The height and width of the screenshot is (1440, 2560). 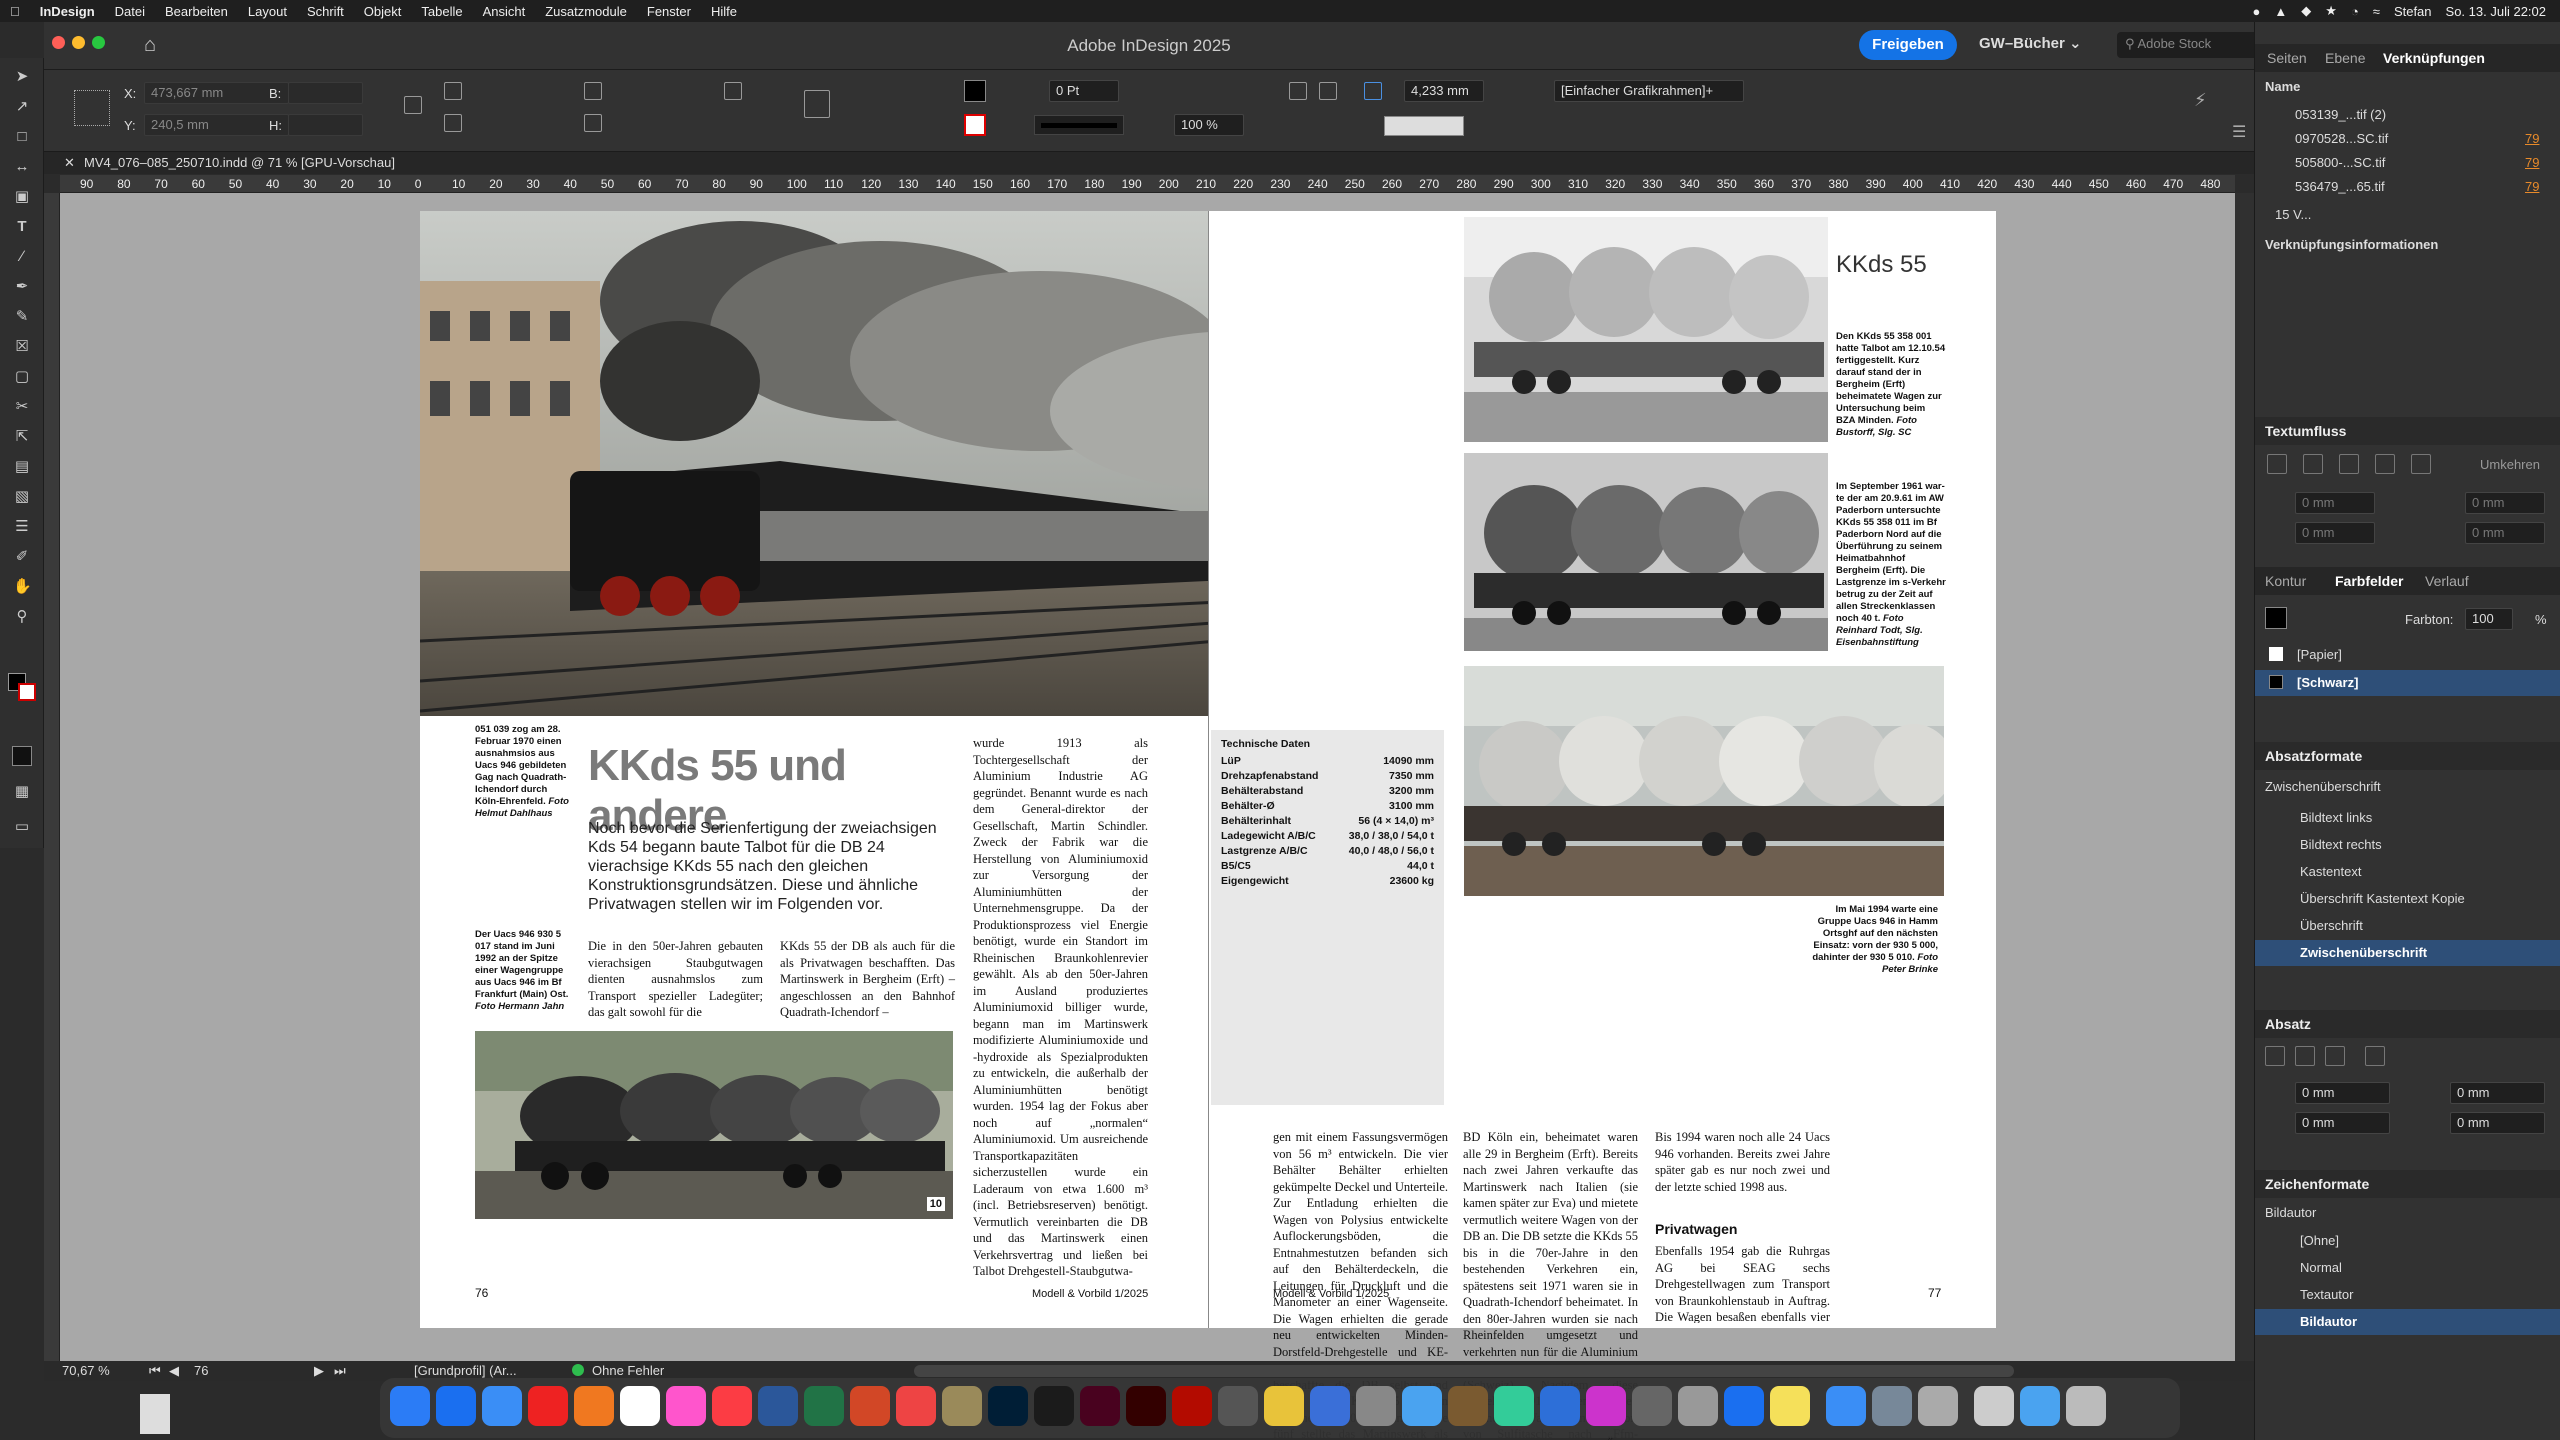 What do you see at coordinates (628, 1370) in the screenshot?
I see `preflight-status: Ohne Fehler` at bounding box center [628, 1370].